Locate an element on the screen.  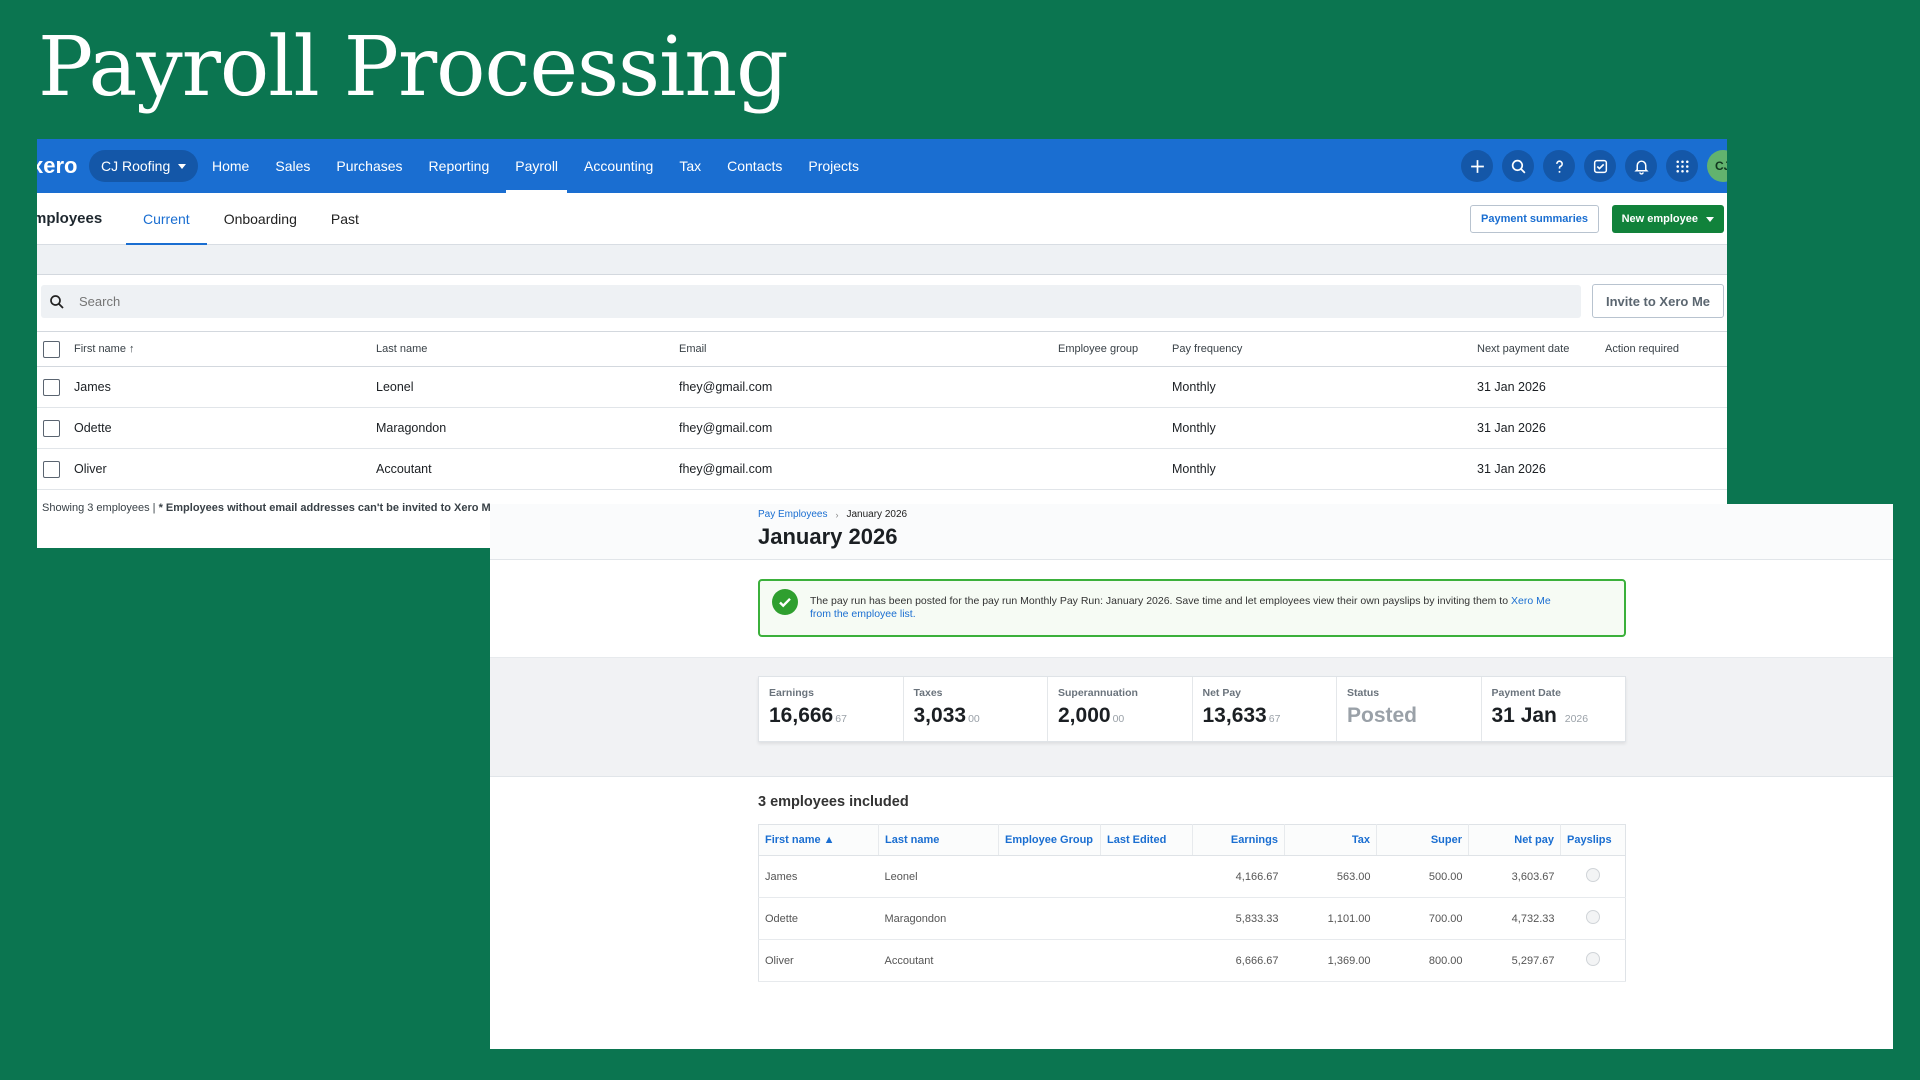
nav-icons: CJ is located at coordinates (1594, 166).